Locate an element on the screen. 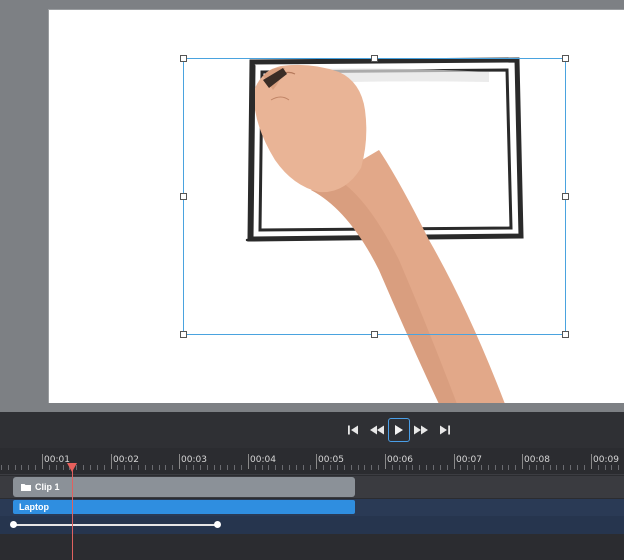 Image resolution: width=624 pixels, height=560 pixels. folder-icon is located at coordinates (26, 487).